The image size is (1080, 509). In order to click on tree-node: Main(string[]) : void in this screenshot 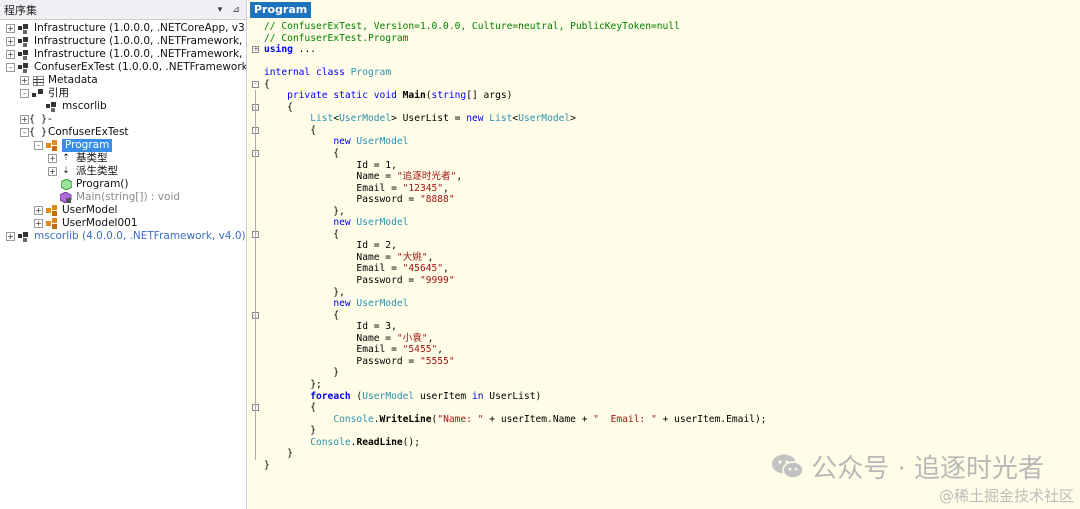, I will do `click(114, 197)`.